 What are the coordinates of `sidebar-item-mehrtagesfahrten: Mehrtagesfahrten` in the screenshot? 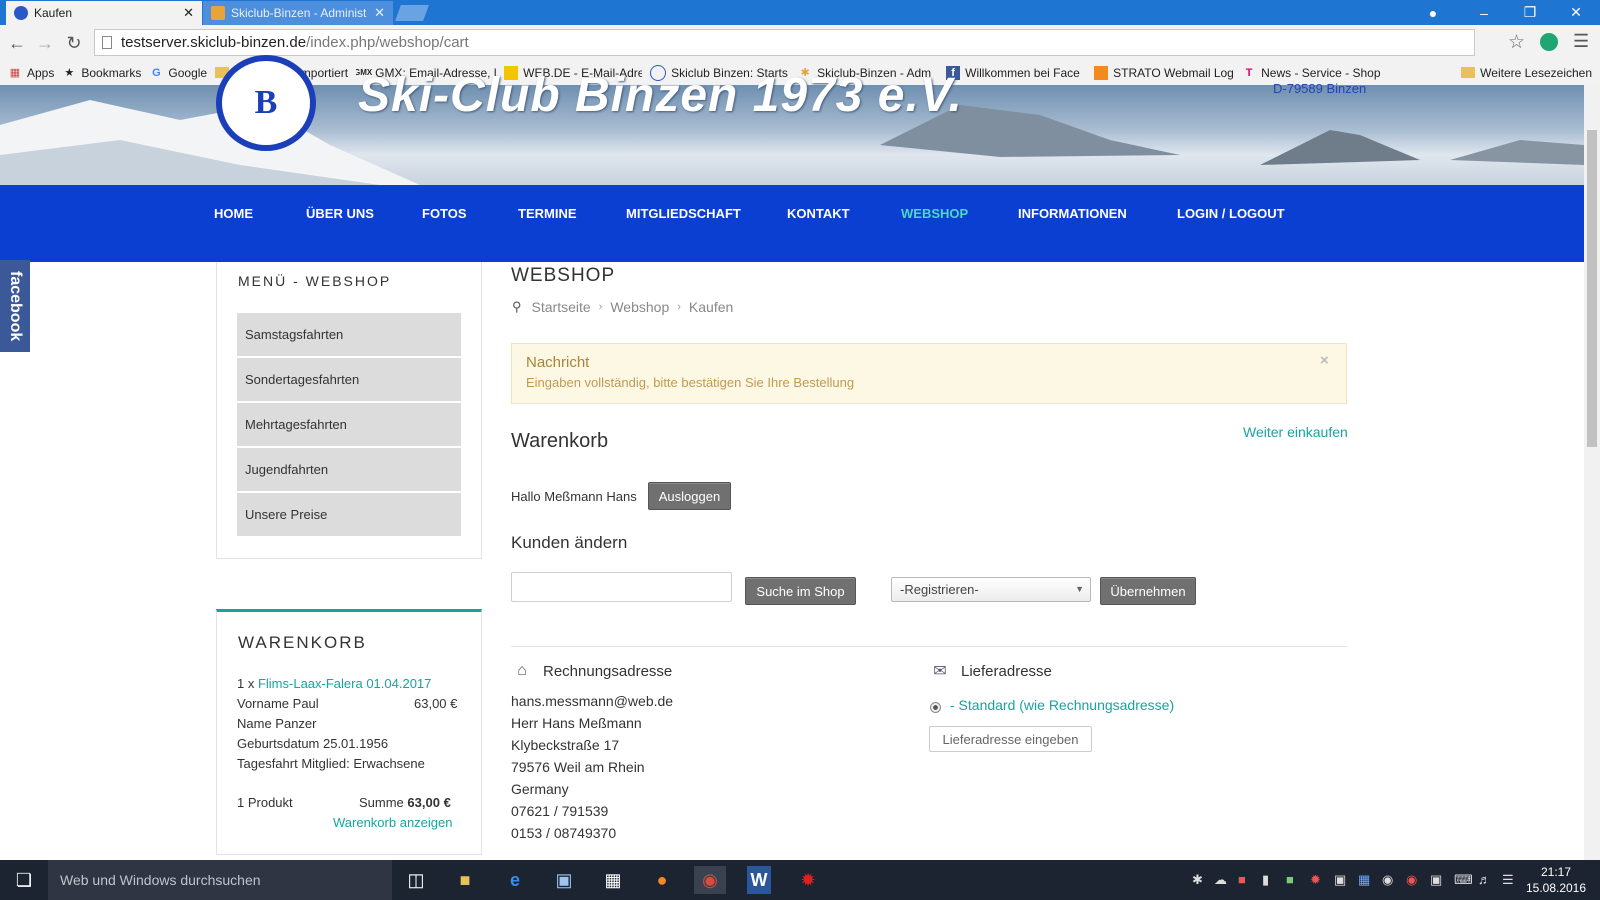 It's located at (349, 424).